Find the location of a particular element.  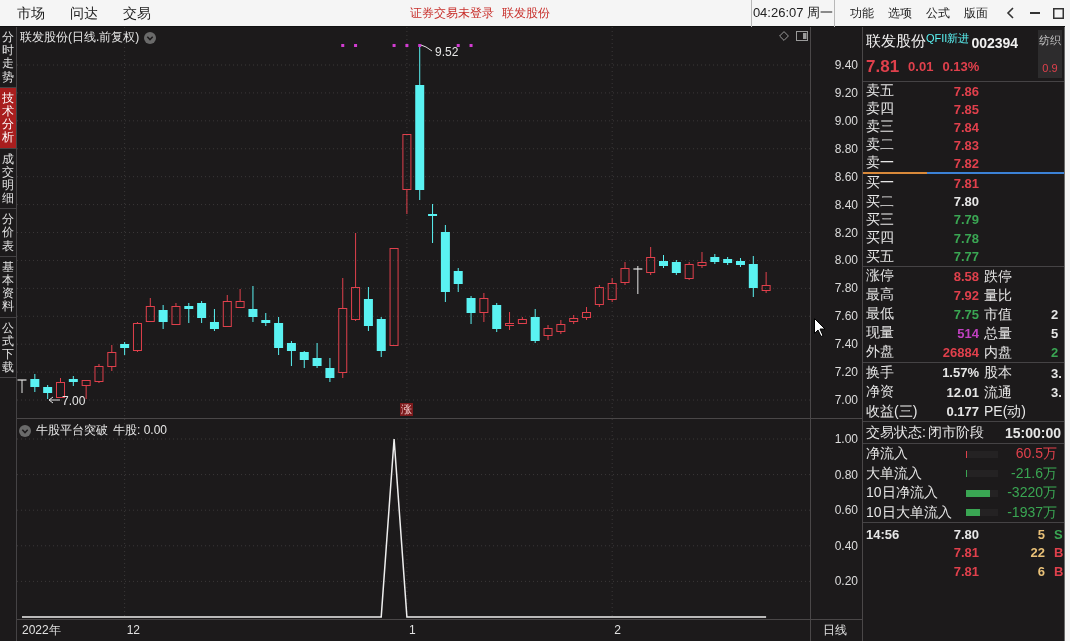

limit-up-mark: 涨 is located at coordinates (406, 409).